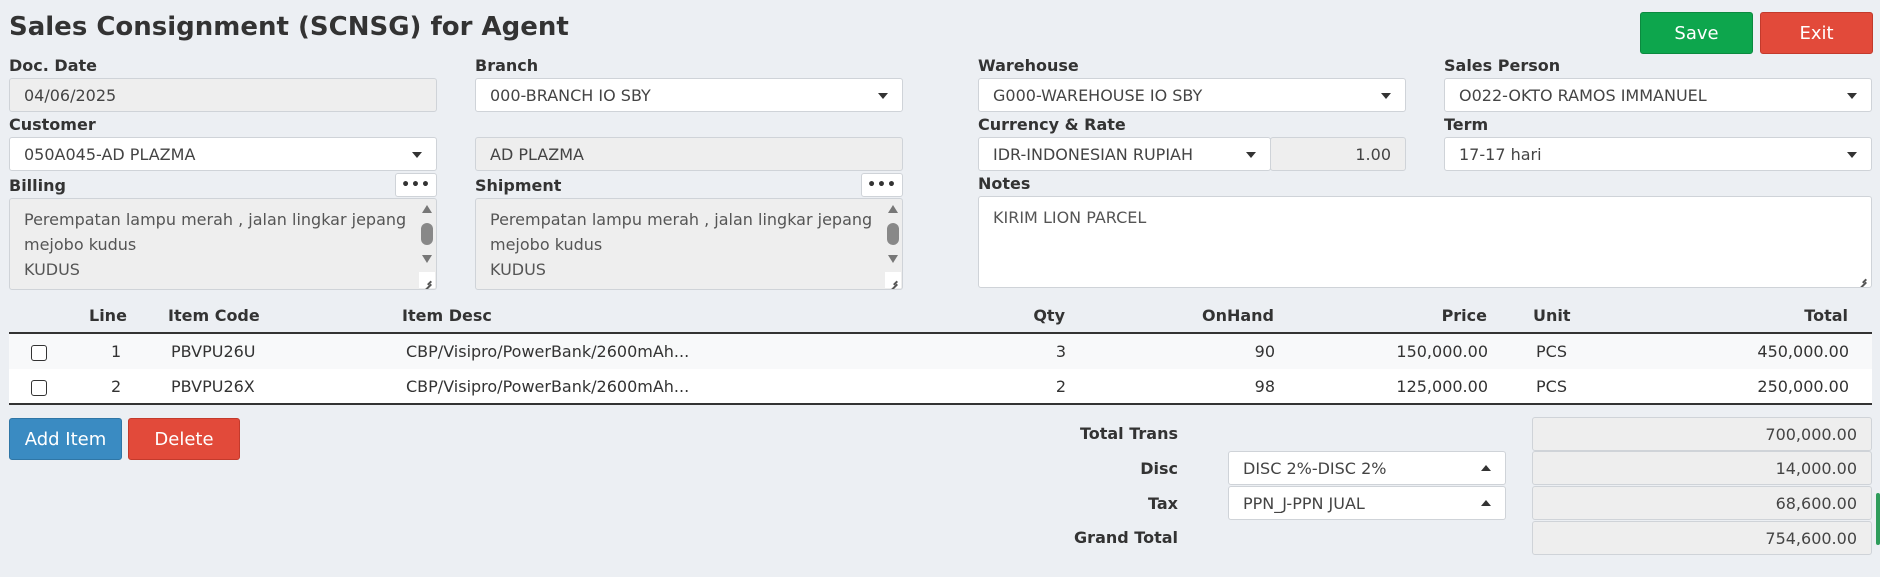 The width and height of the screenshot is (1880, 577). Describe the element at coordinates (1442, 351) in the screenshot. I see `row-price: 150,000.00` at that location.